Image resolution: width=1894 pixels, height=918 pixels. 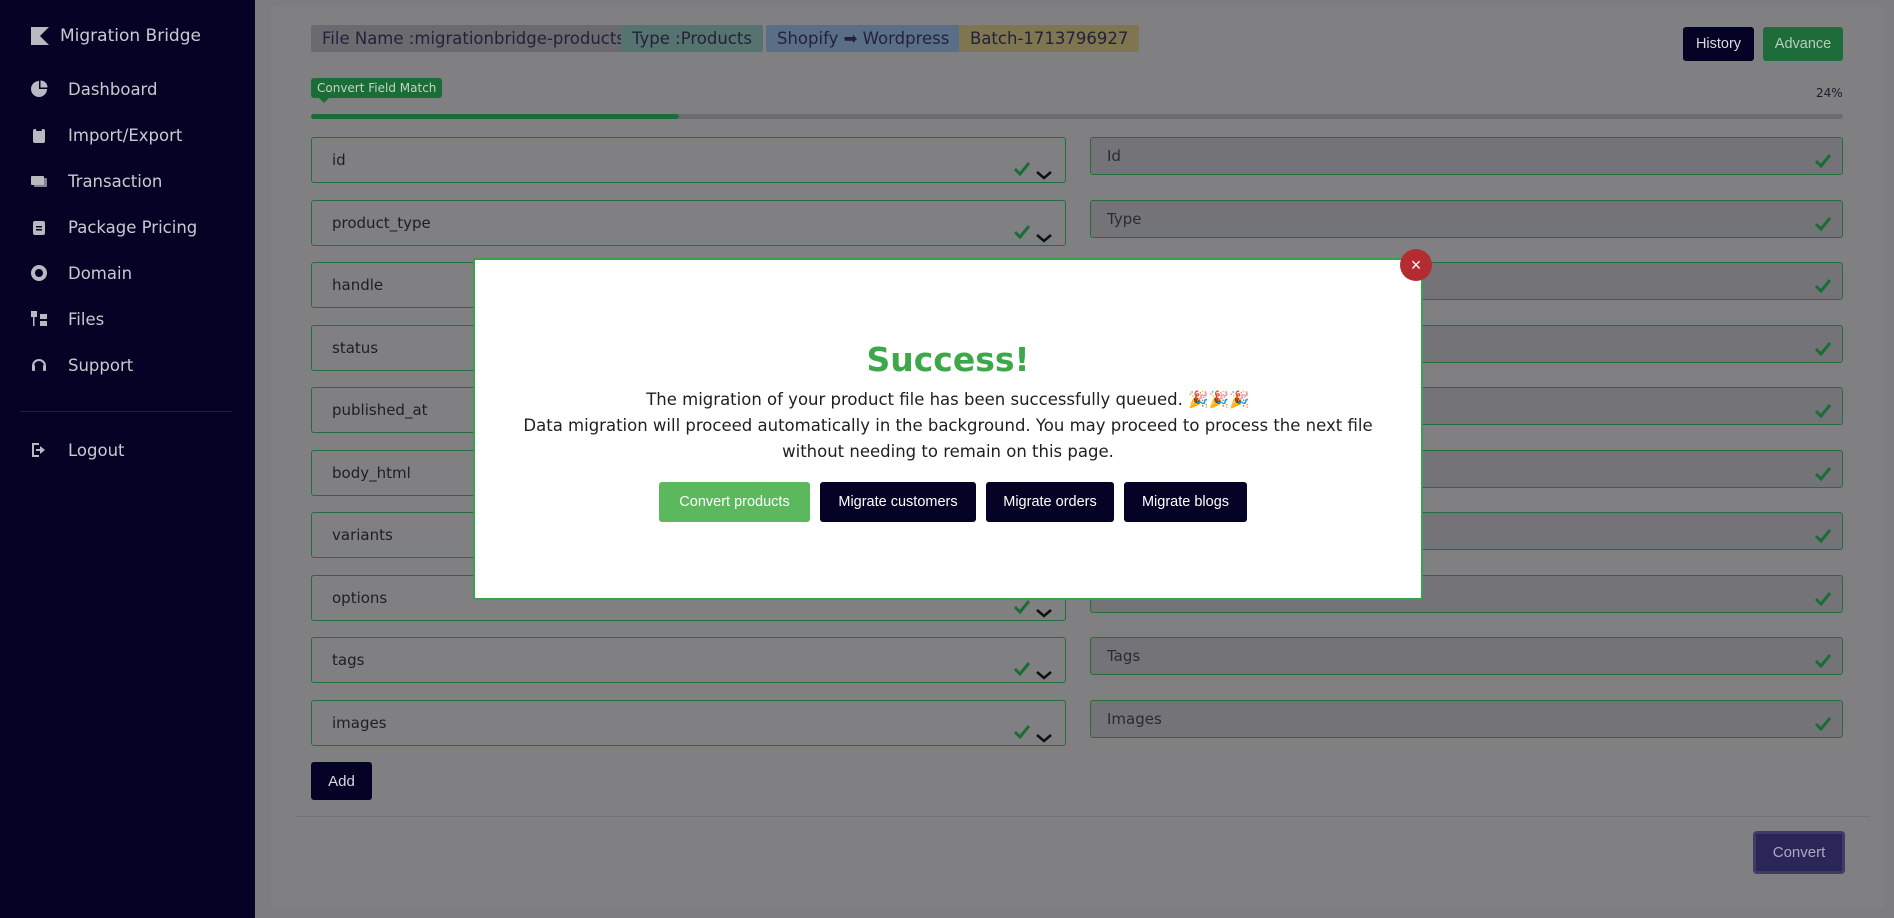 I want to click on progress-fill, so click(x=495, y=116).